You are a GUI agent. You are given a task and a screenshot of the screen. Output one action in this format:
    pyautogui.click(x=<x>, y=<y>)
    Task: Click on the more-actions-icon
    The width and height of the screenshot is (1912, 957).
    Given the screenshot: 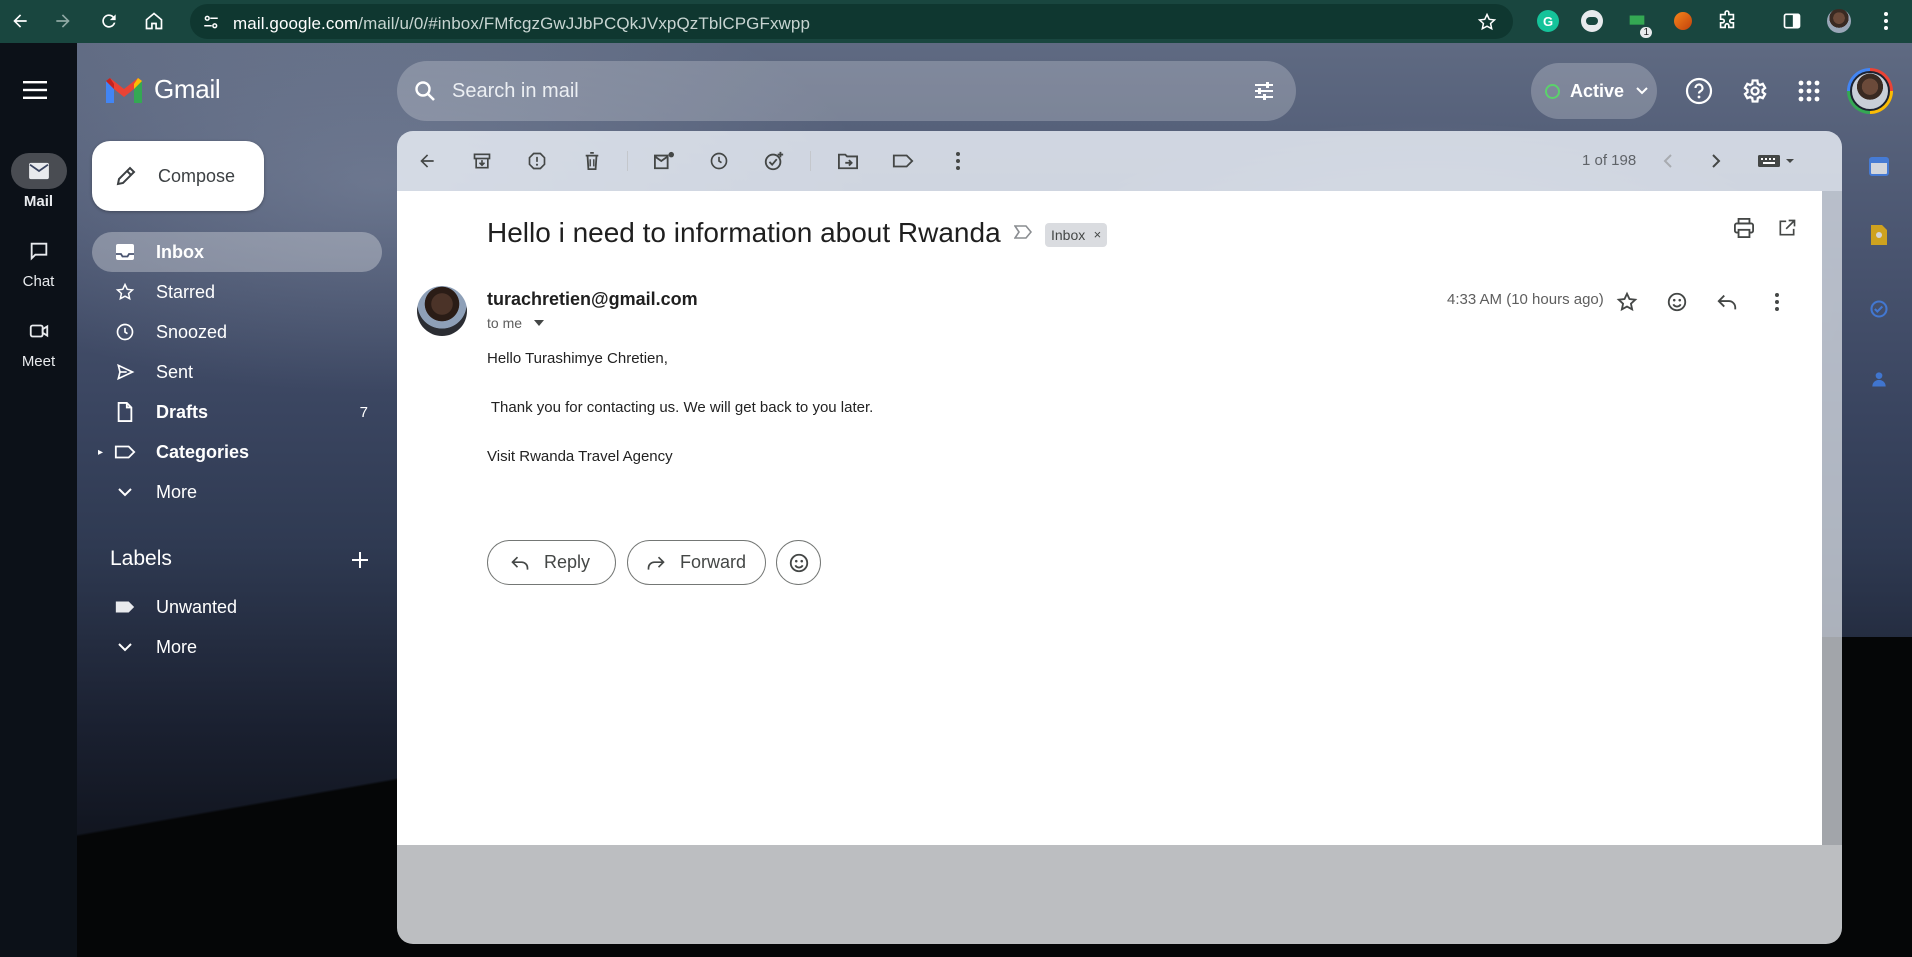 What is the action you would take?
    pyautogui.click(x=958, y=161)
    